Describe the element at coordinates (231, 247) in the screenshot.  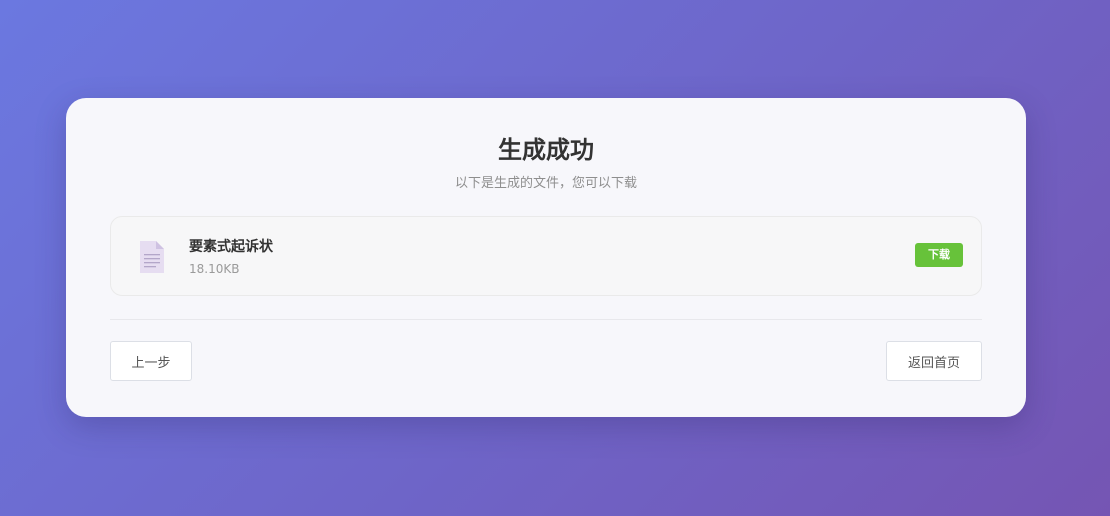
I see `file-name: 要素式起诉状` at that location.